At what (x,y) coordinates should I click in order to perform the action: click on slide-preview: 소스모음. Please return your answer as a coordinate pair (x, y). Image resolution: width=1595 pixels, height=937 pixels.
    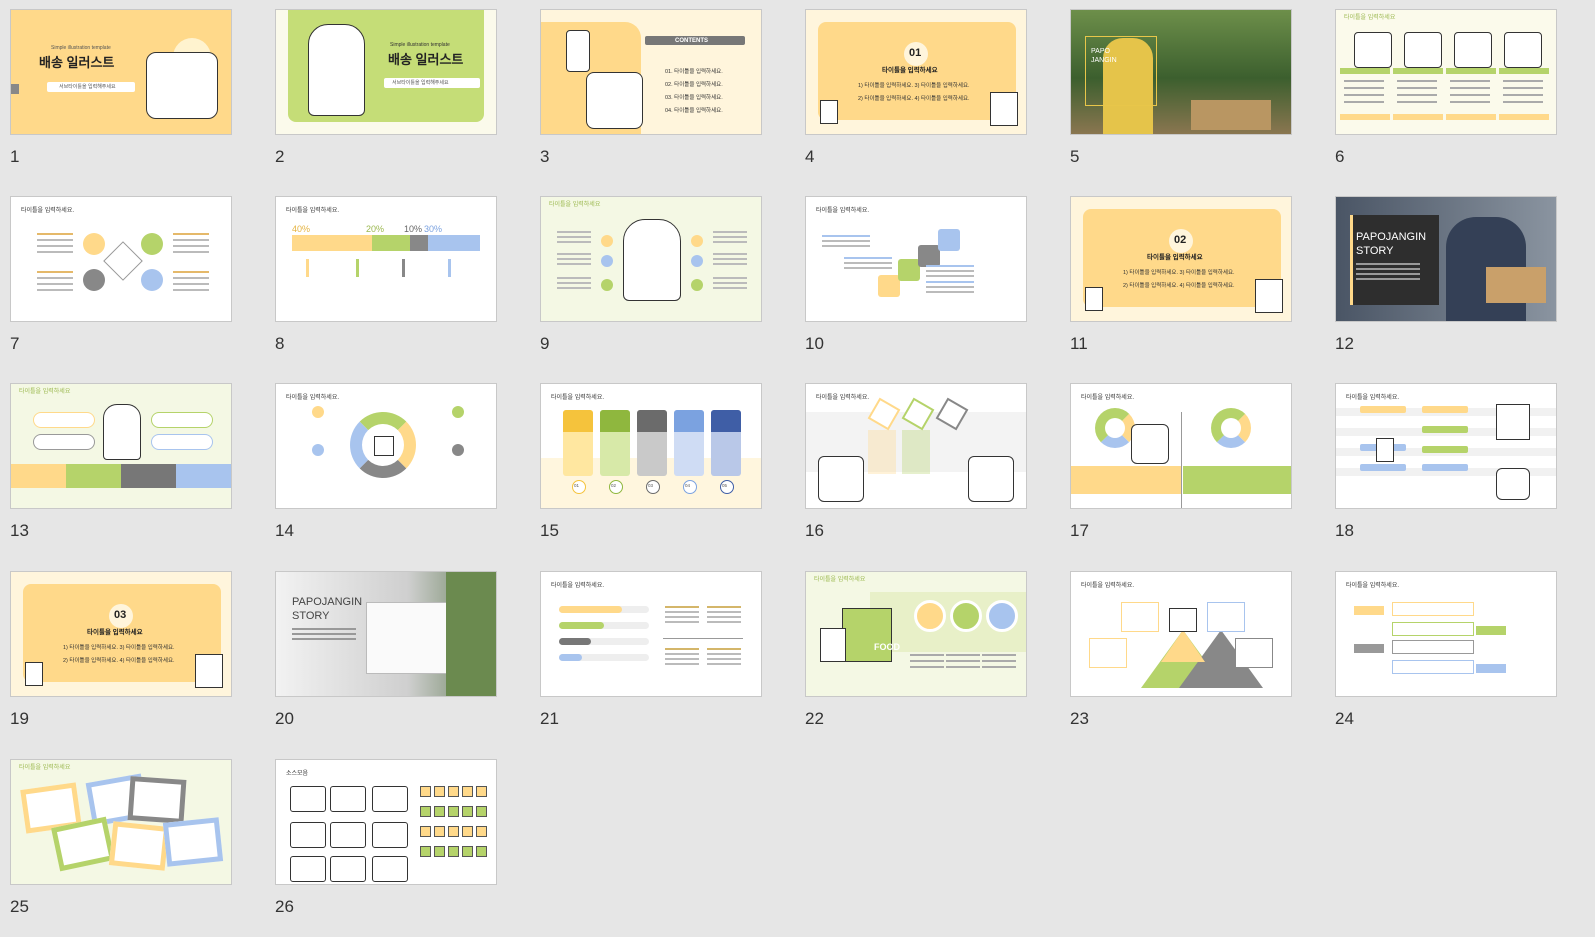
    Looking at the image, I should click on (386, 822).